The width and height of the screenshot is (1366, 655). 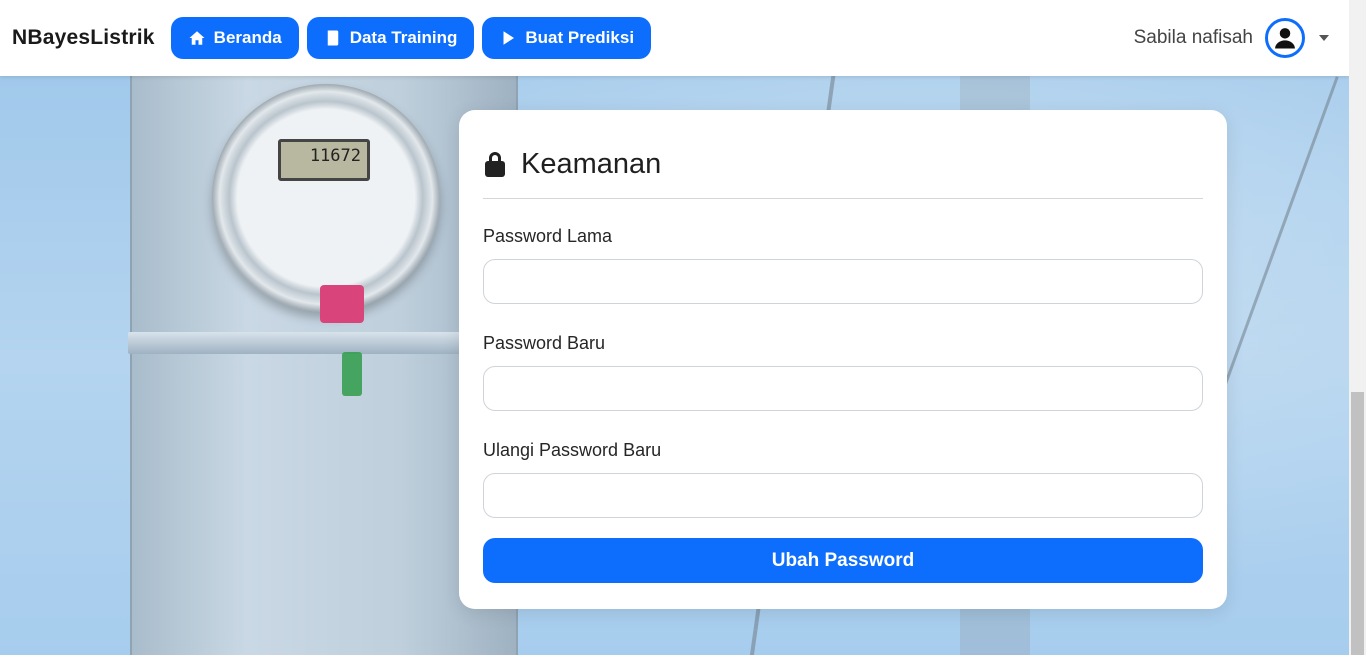 I want to click on avatar, so click(x=1285, y=38).